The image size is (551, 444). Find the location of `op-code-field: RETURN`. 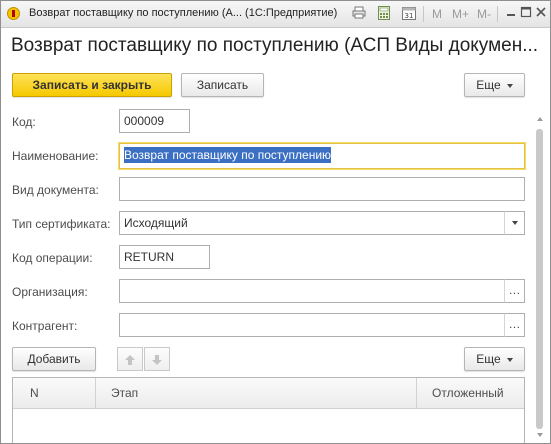

op-code-field: RETURN is located at coordinates (164, 257).